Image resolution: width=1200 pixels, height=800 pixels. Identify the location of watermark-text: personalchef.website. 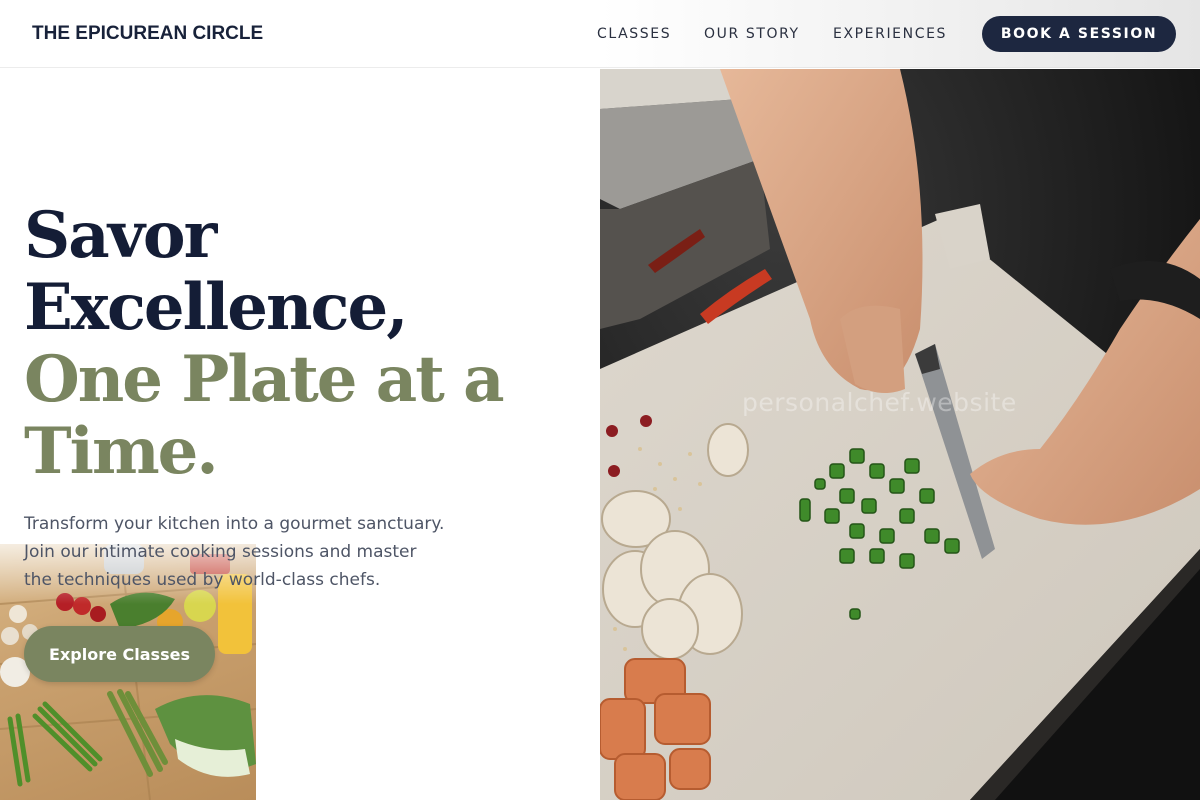
(879, 402).